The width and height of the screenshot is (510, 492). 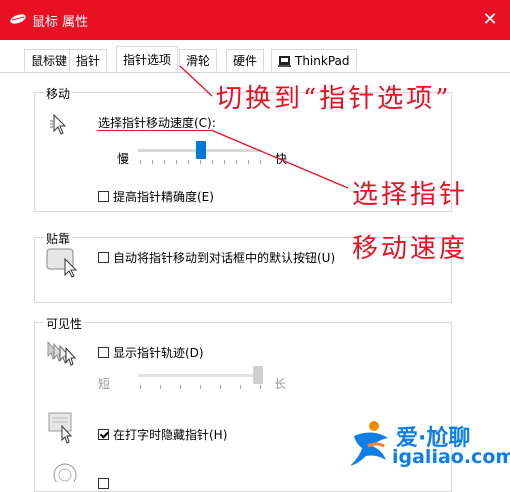 I want to click on tab-label: 指针选项, so click(x=147, y=60).